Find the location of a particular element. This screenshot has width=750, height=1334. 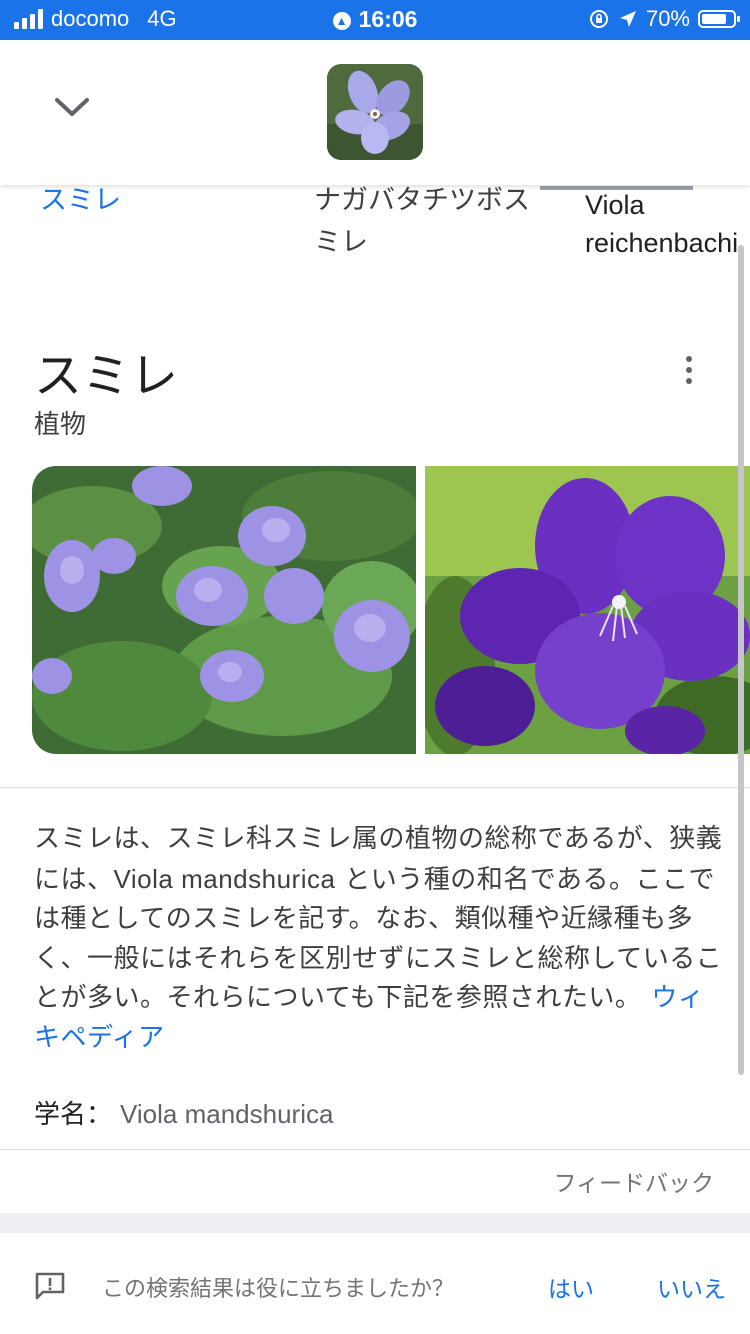

header-thumbnail is located at coordinates (375, 112).